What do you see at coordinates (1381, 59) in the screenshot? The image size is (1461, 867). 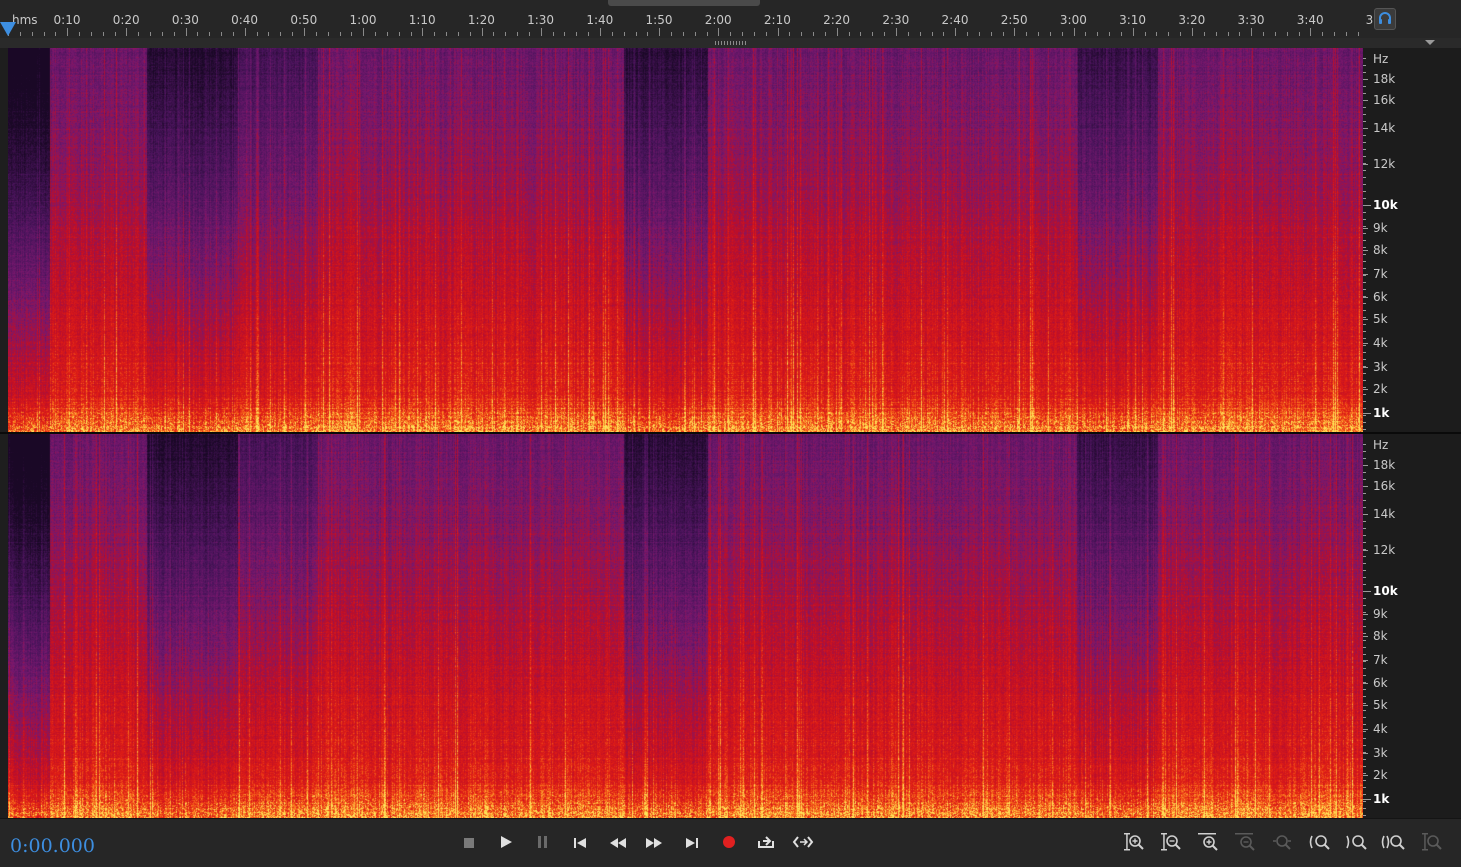 I see `frequency-unit-label: Hz` at bounding box center [1381, 59].